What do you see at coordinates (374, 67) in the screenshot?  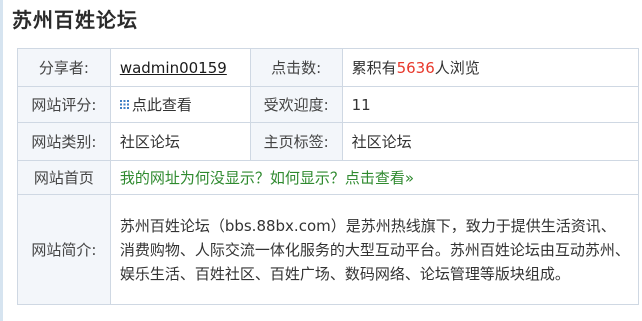 I see `clicks-prefix: 累积有` at bounding box center [374, 67].